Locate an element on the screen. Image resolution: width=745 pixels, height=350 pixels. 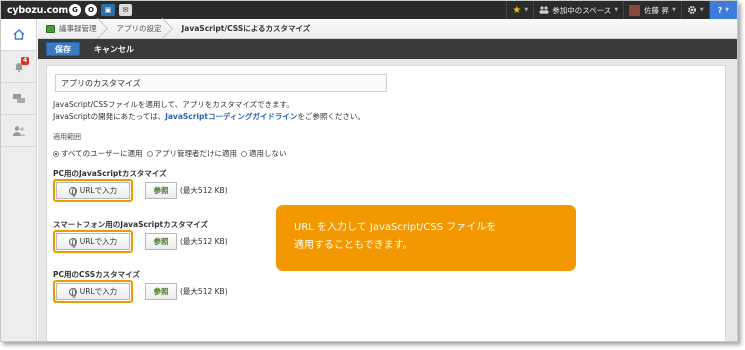
help-icon: ? is located at coordinates (720, 10).